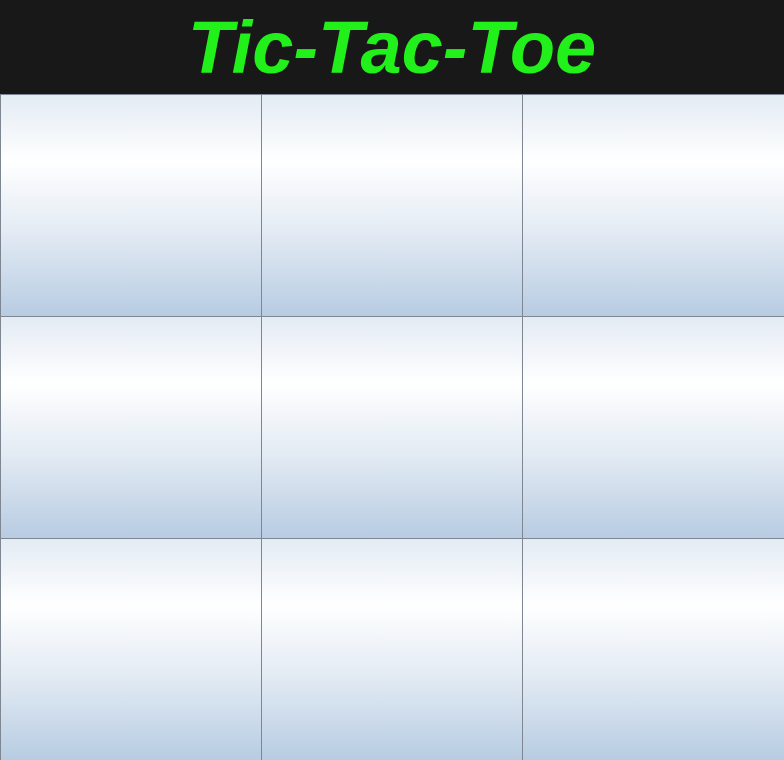  I want to click on game-title: Tic-Tac-Toe, so click(392, 47).